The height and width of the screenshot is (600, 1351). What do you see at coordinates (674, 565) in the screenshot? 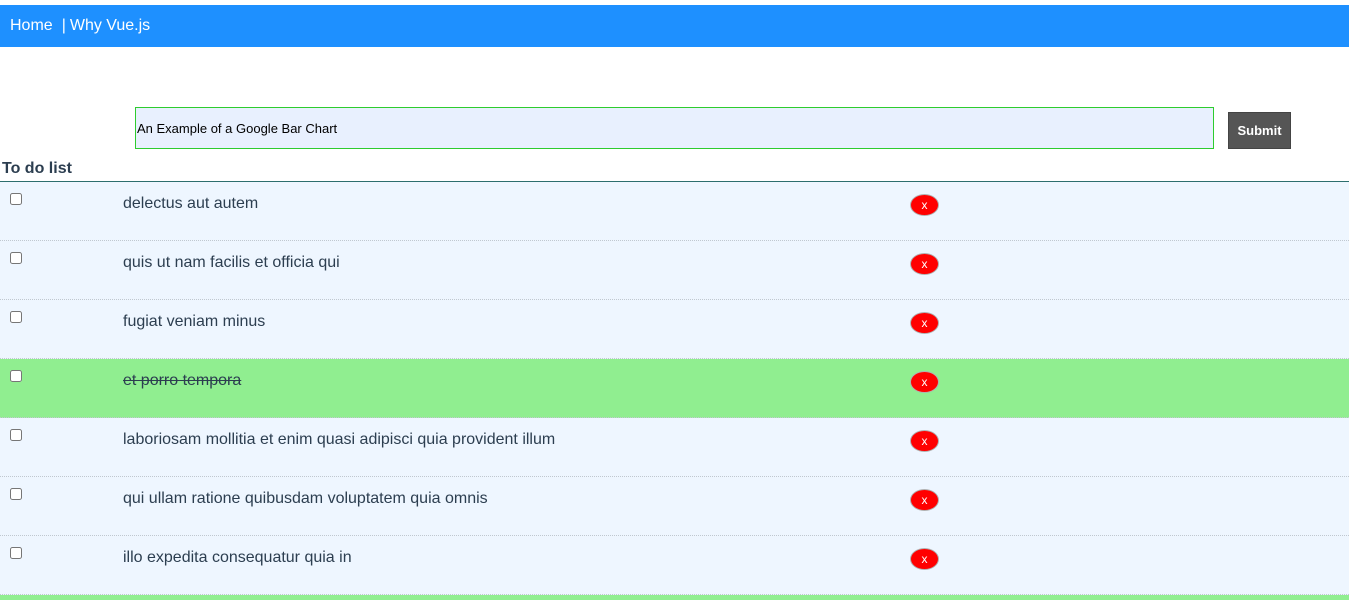
I see `todo-item: illo expedita consequatur quia in x` at bounding box center [674, 565].